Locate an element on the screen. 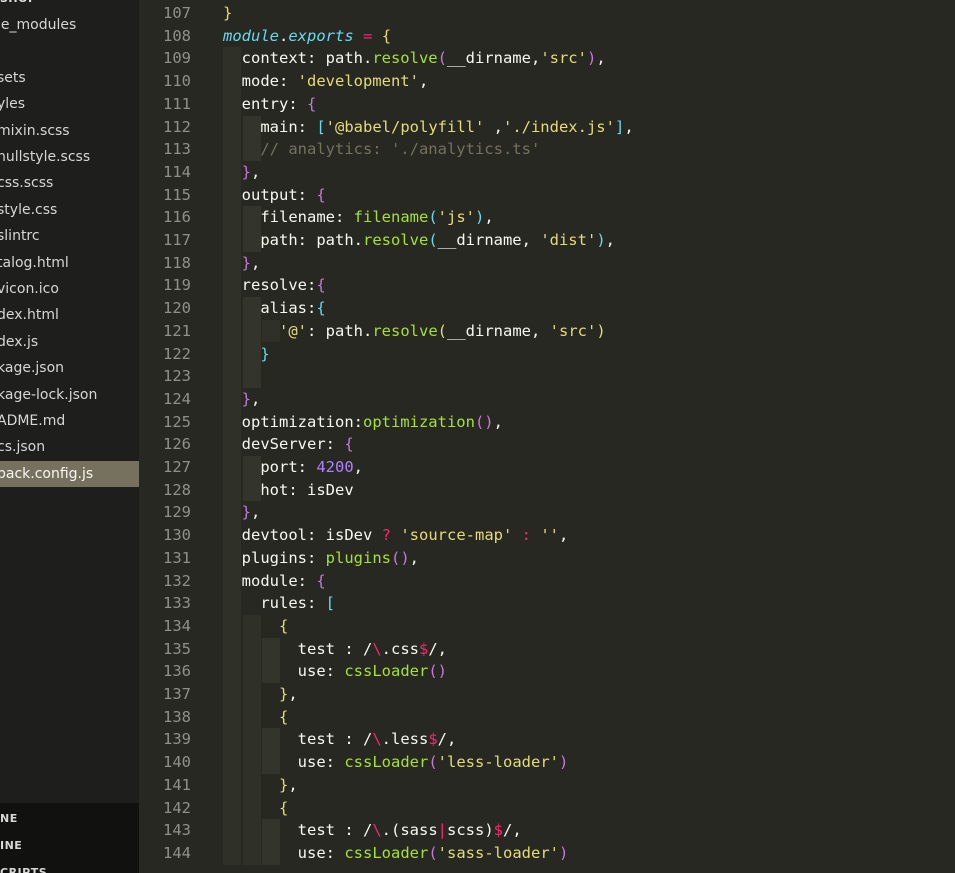 Image resolution: width=955 pixels, height=873 pixels. code-token: .(sass is located at coordinates (409, 830).